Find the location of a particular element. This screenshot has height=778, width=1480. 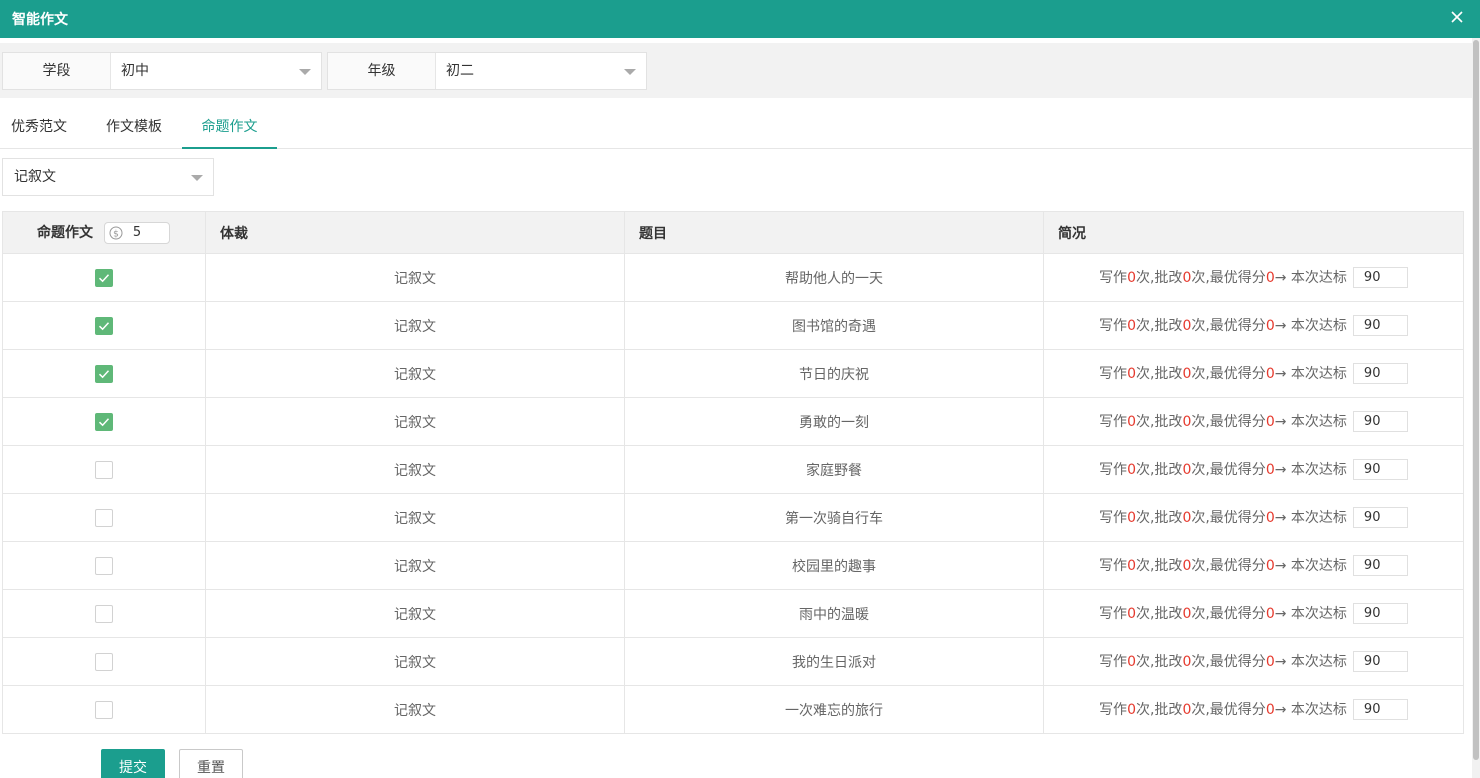

header-summary: 简况 is located at coordinates (1253, 232).